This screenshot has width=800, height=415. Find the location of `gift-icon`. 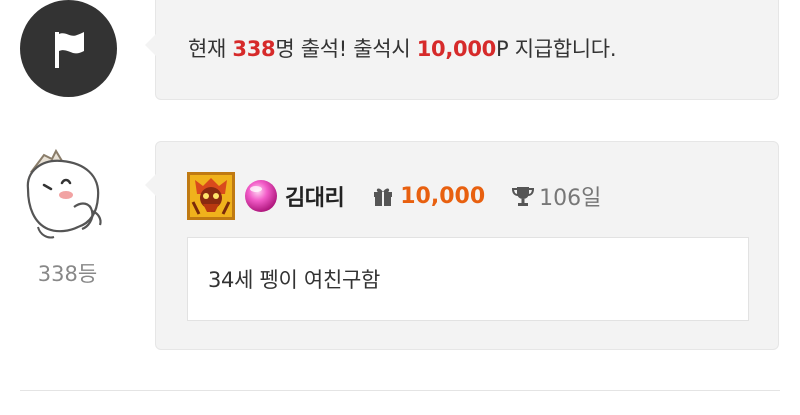

gift-icon is located at coordinates (383, 197).